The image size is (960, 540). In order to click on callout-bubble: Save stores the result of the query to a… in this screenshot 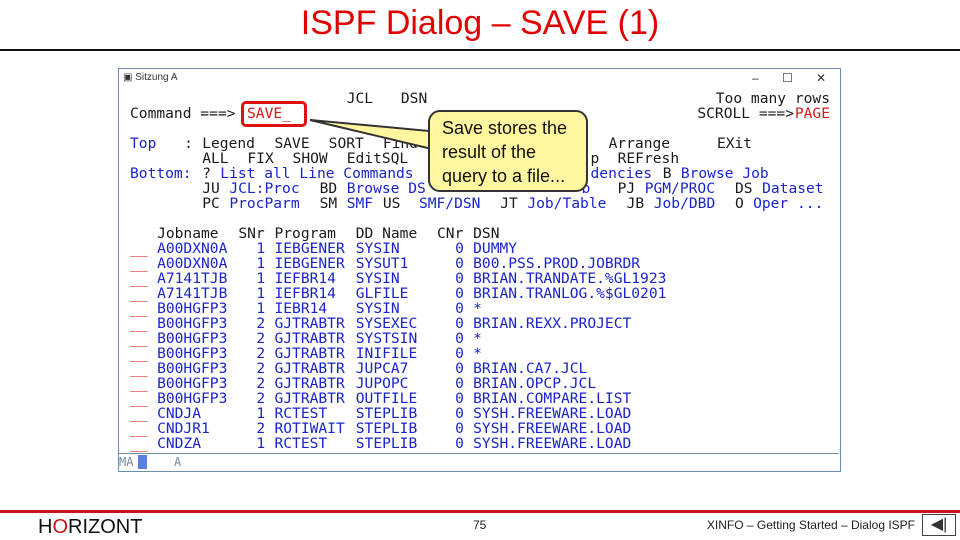, I will do `click(508, 151)`.